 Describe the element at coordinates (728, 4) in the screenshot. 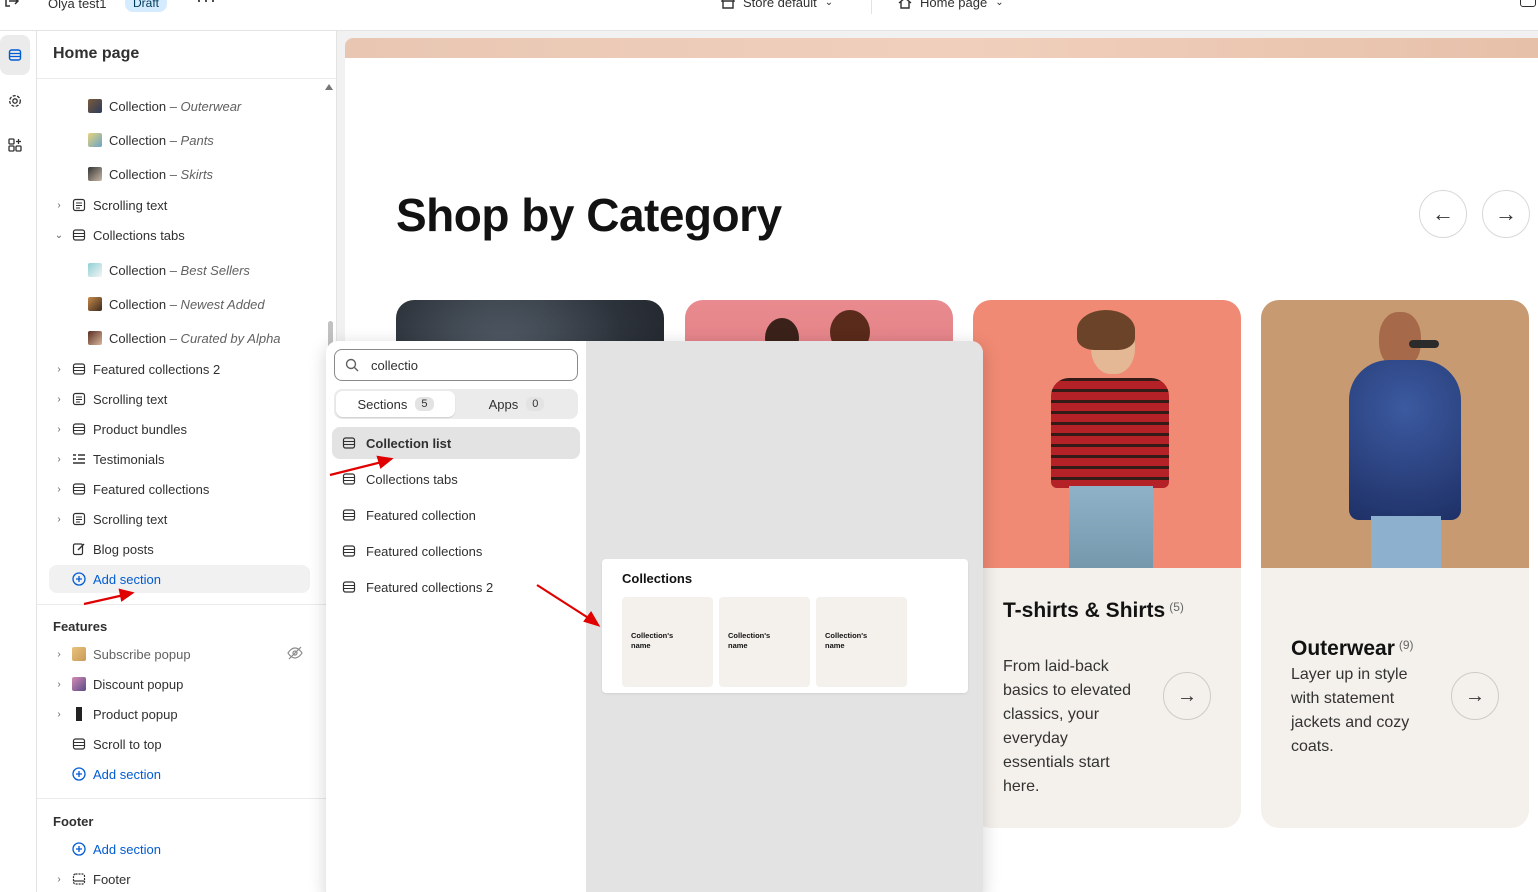

I see `store-icon` at that location.